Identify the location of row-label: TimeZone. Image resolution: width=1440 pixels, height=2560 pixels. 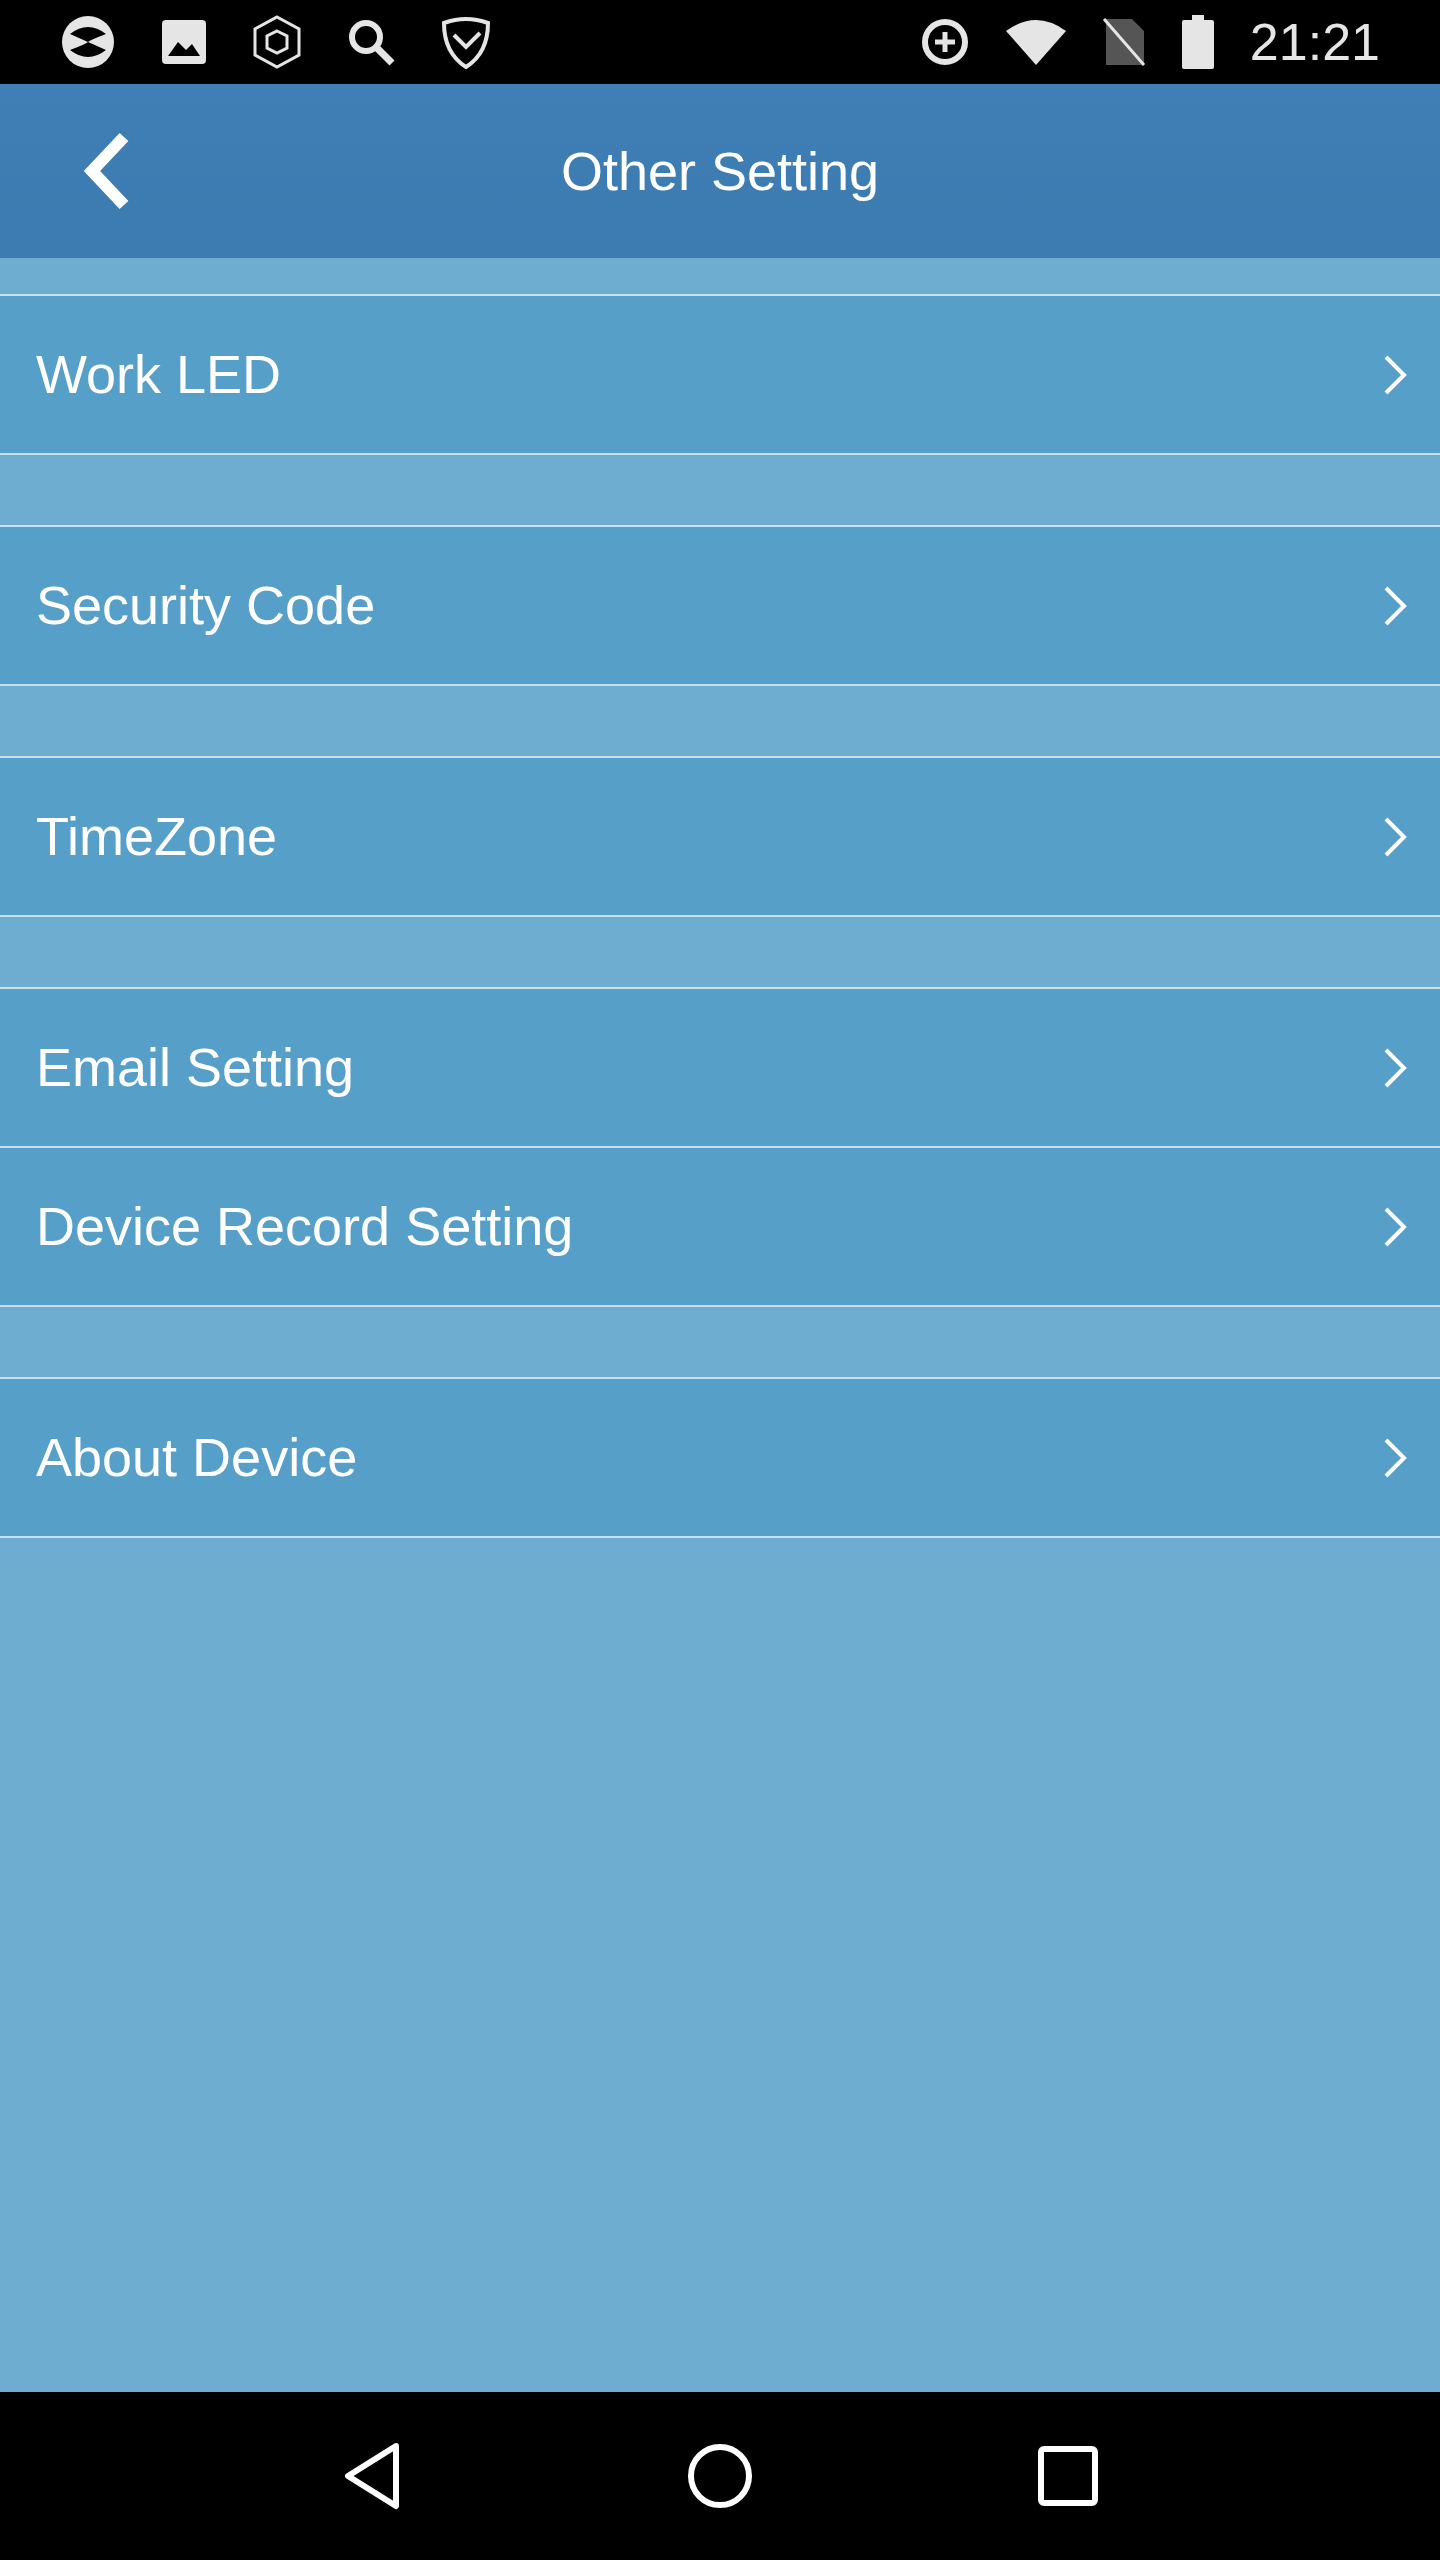
(157, 836).